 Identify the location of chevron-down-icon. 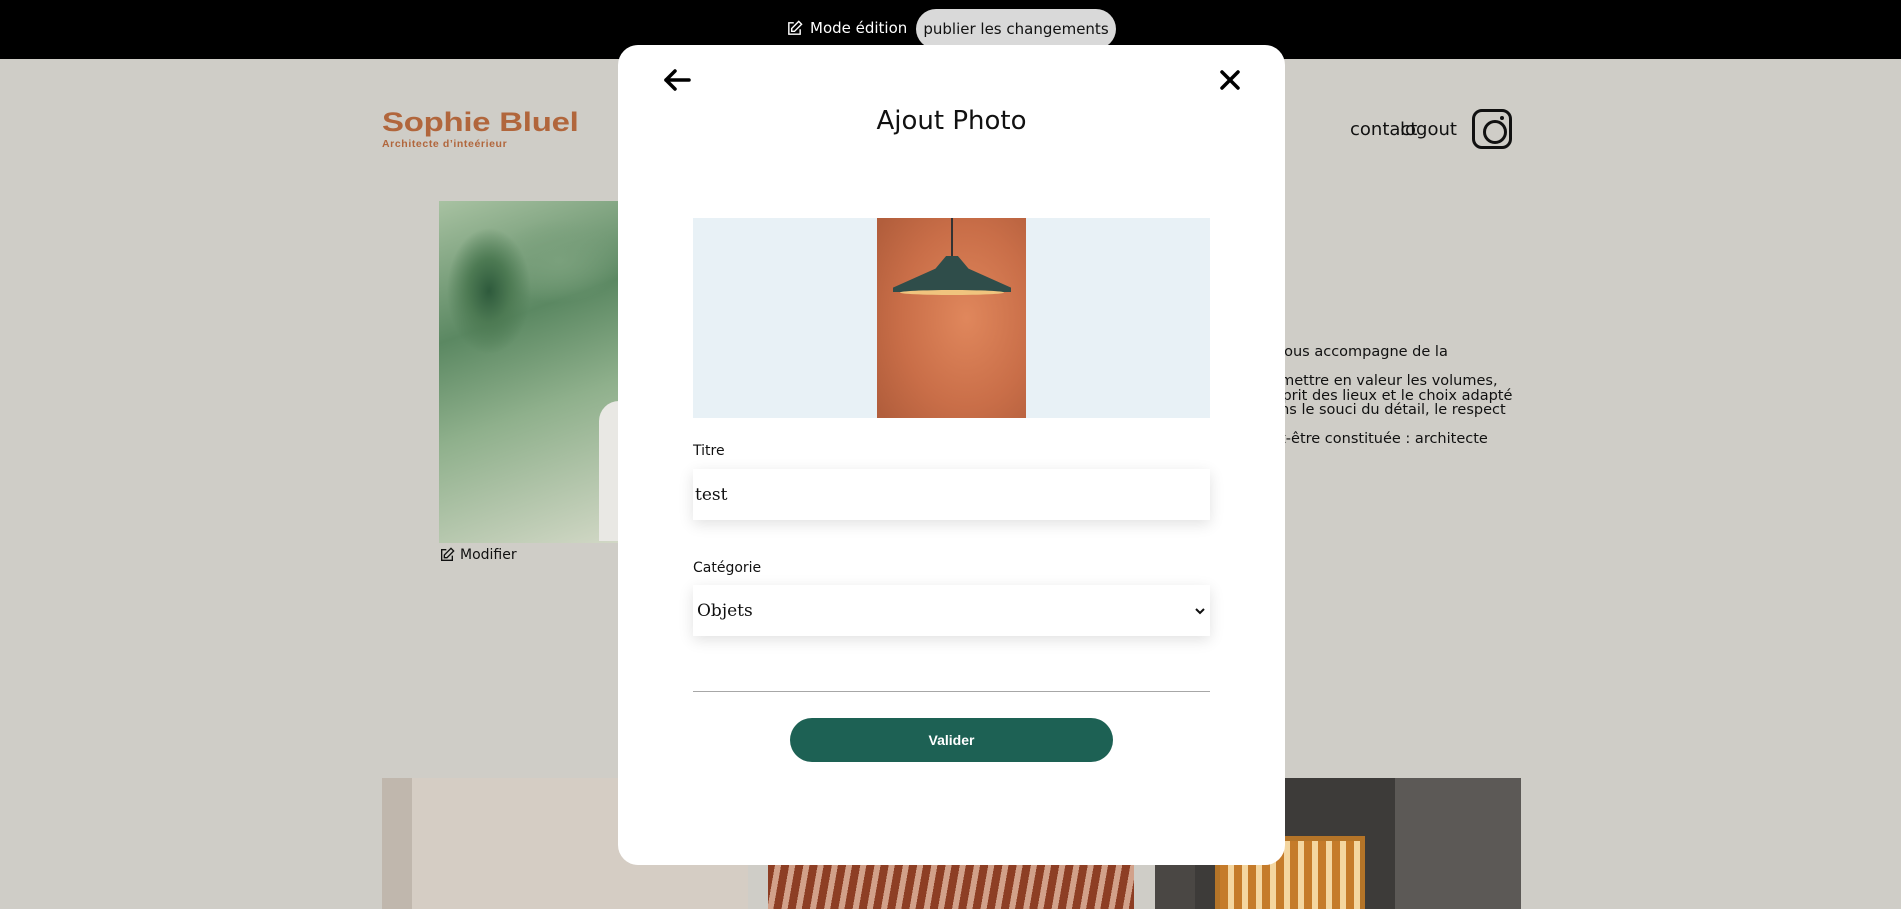
(1200, 610).